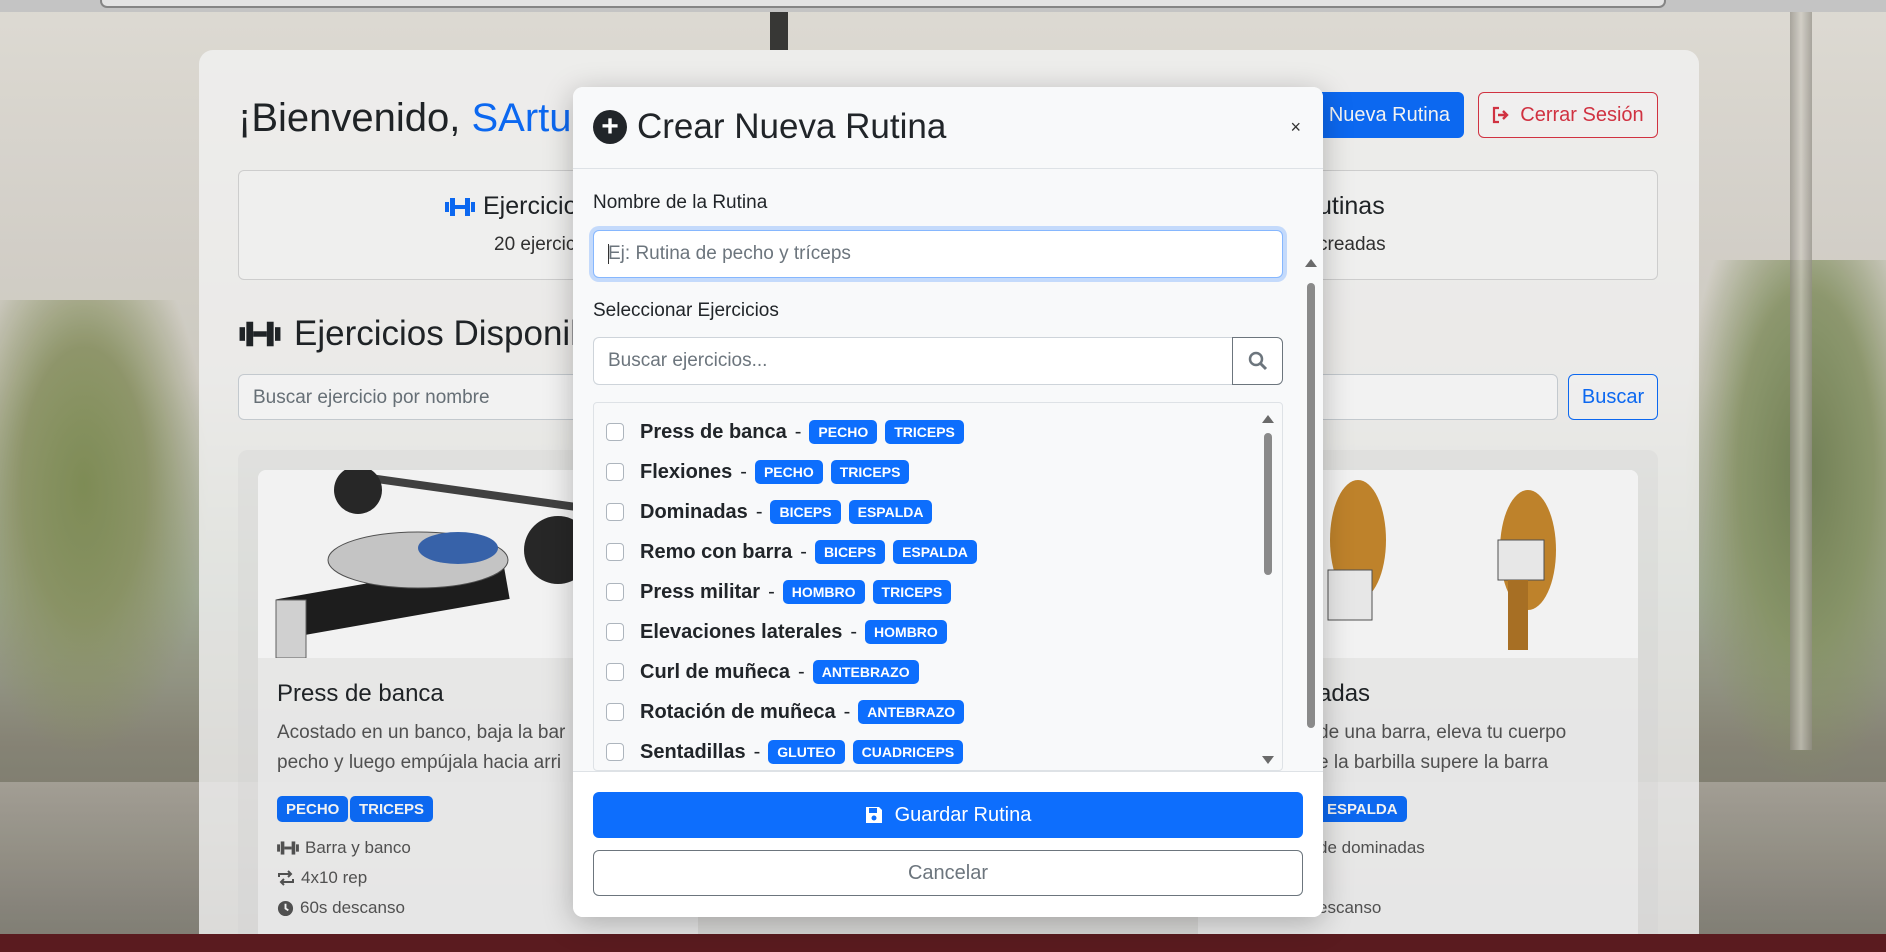  Describe the element at coordinates (873, 815) in the screenshot. I see `save-icon` at that location.